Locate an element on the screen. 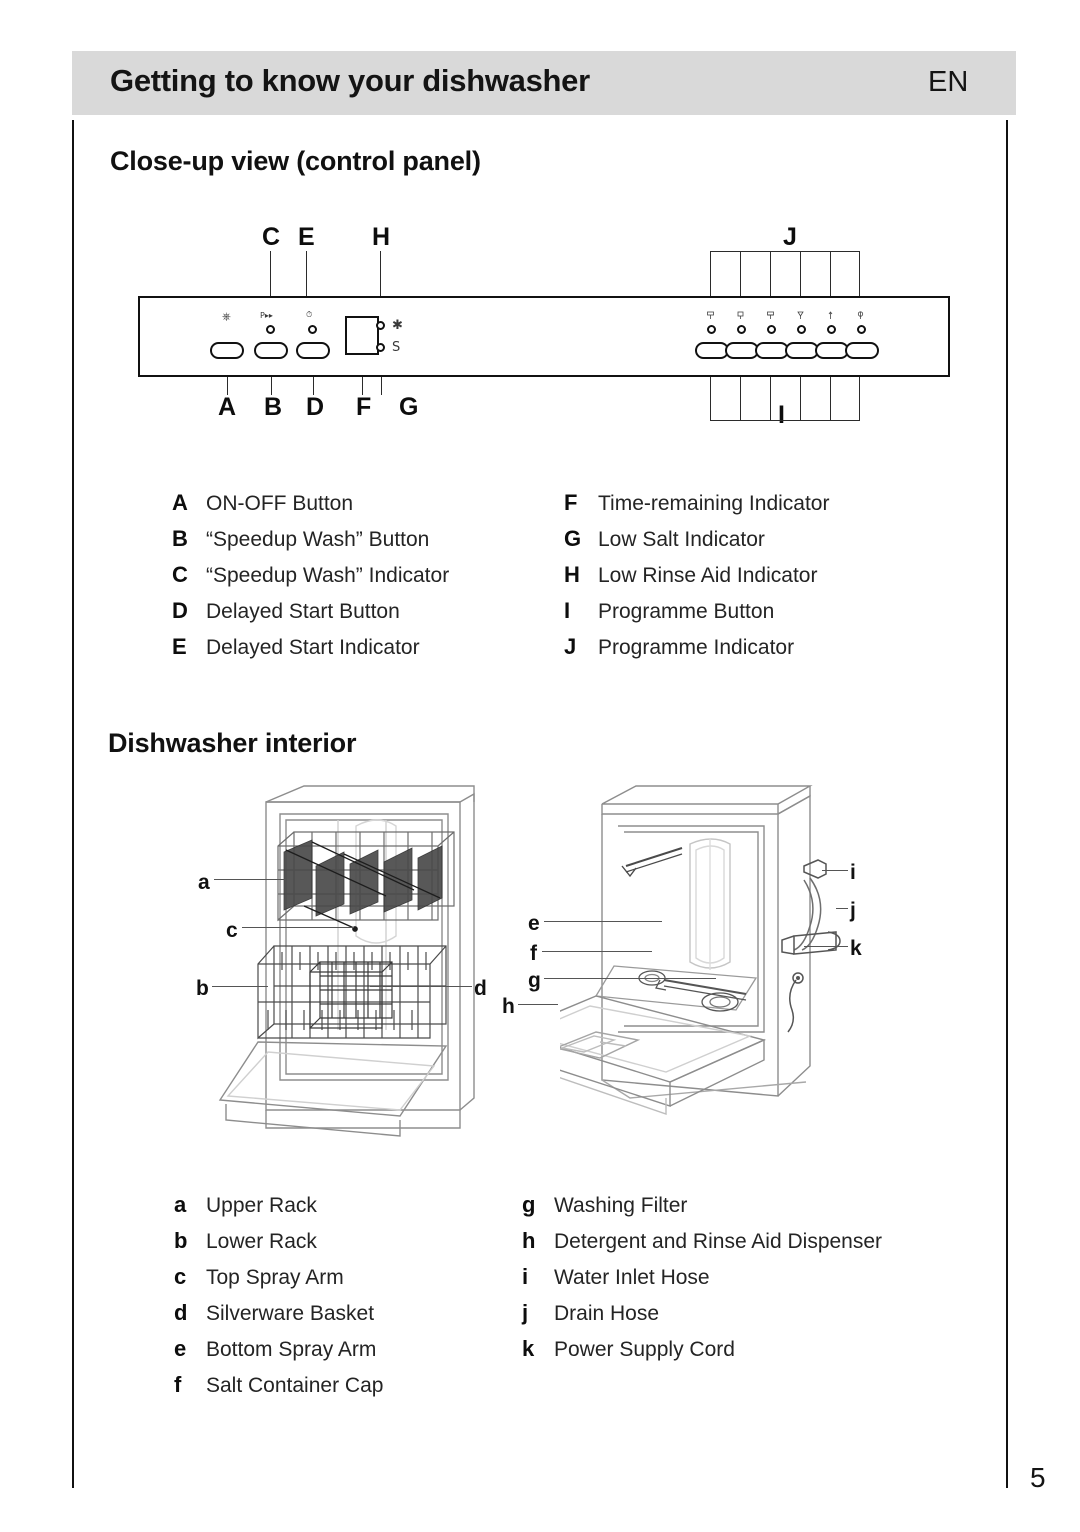 Image resolution: width=1080 pixels, height=1532 pixels. dishwasher-racks-illustration is located at coordinates (346, 961).